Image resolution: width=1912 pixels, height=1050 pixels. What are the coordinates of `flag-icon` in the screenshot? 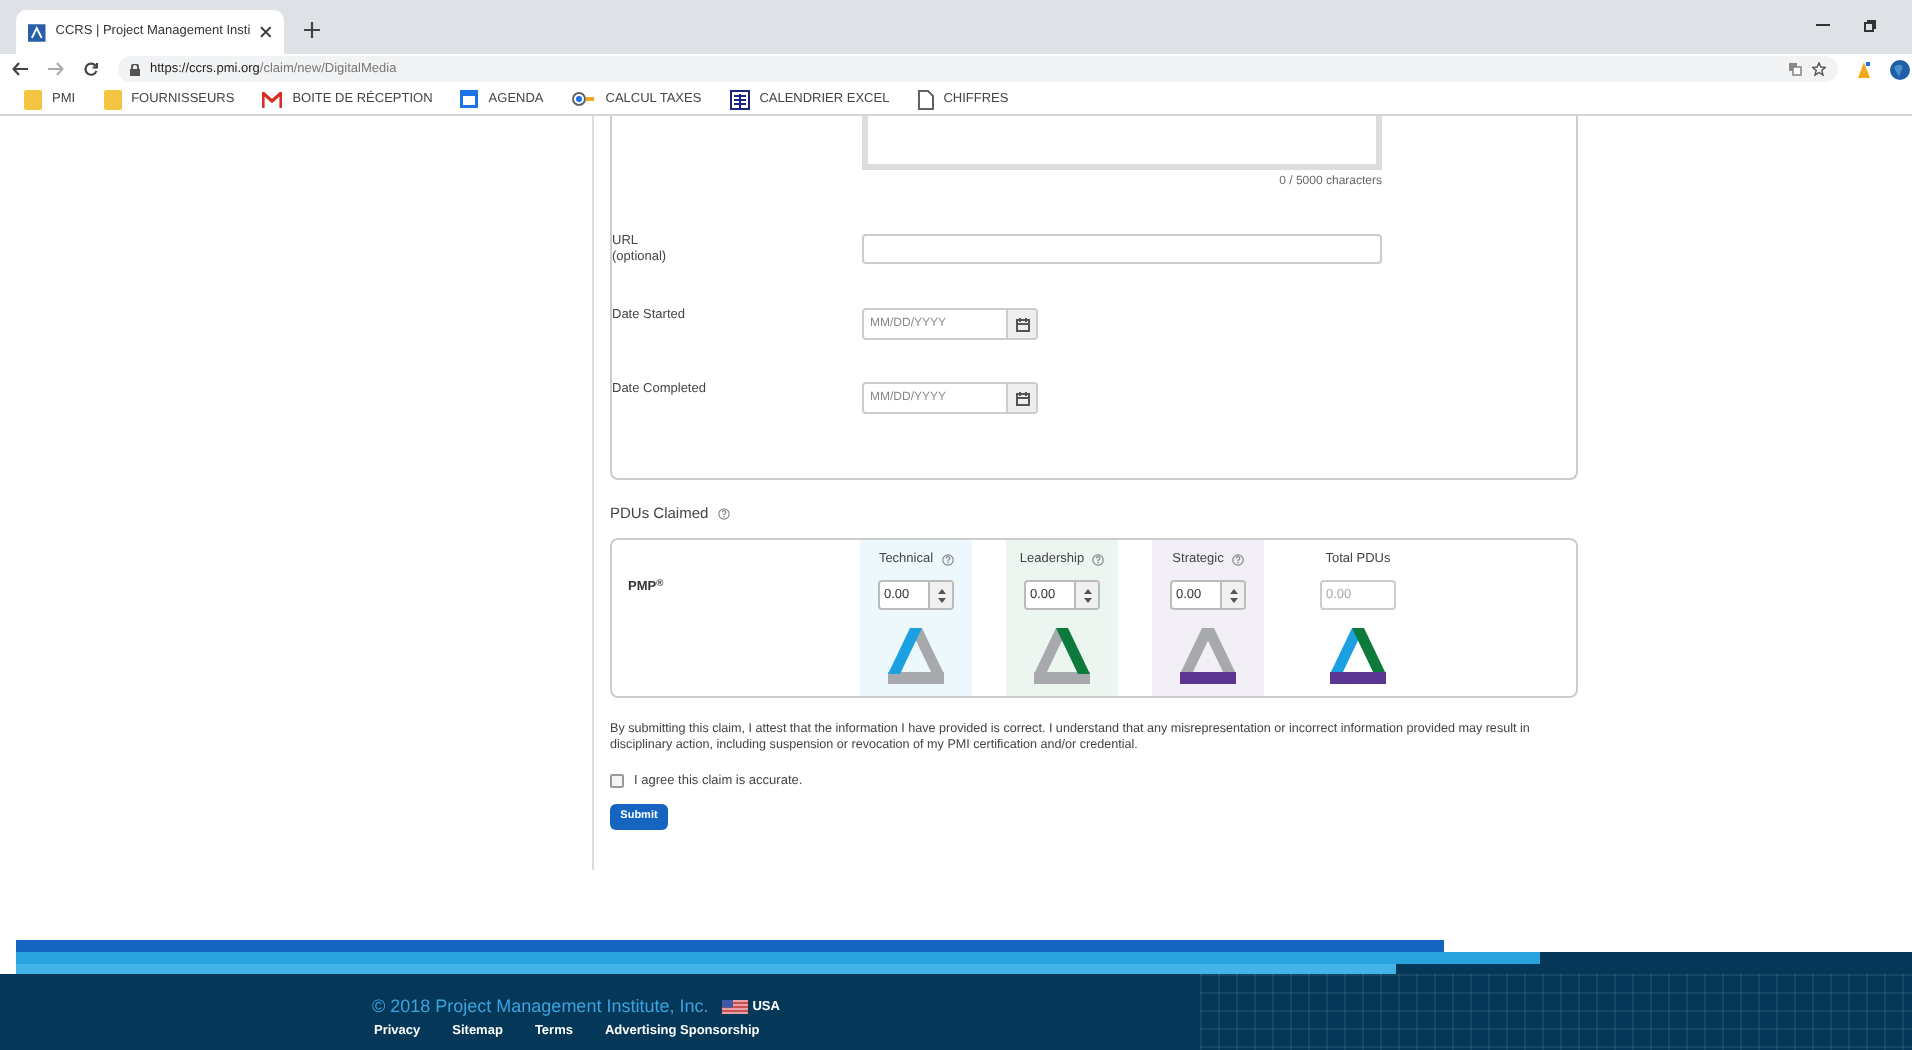 It's located at (735, 1007).